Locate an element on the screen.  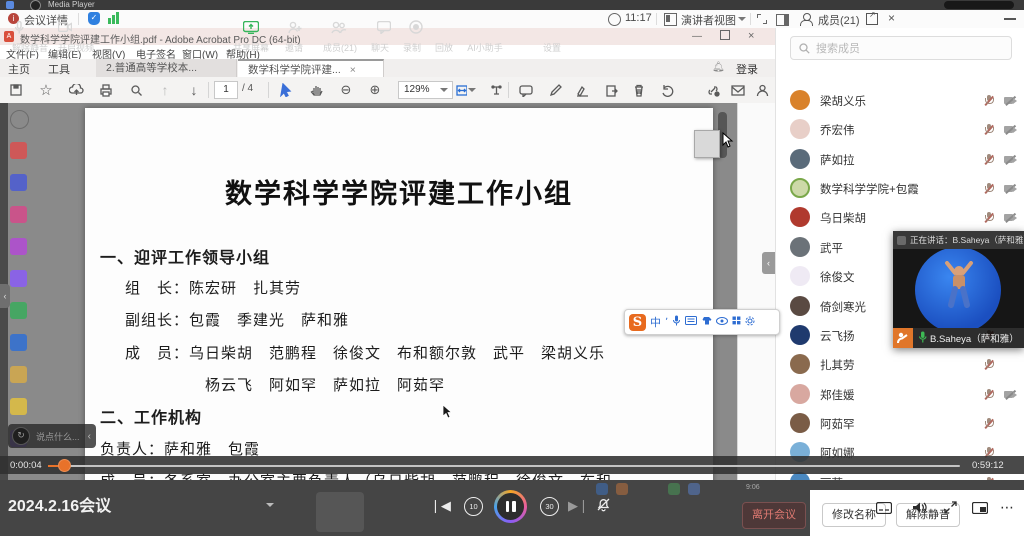
ime-mode-label: 中 is located at coordinates (655, 322).